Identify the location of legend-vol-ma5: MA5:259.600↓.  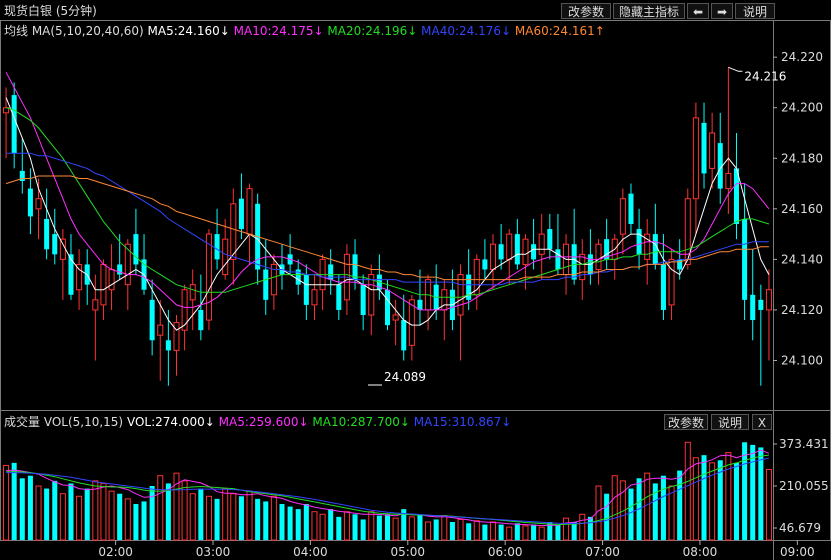
(263, 422).